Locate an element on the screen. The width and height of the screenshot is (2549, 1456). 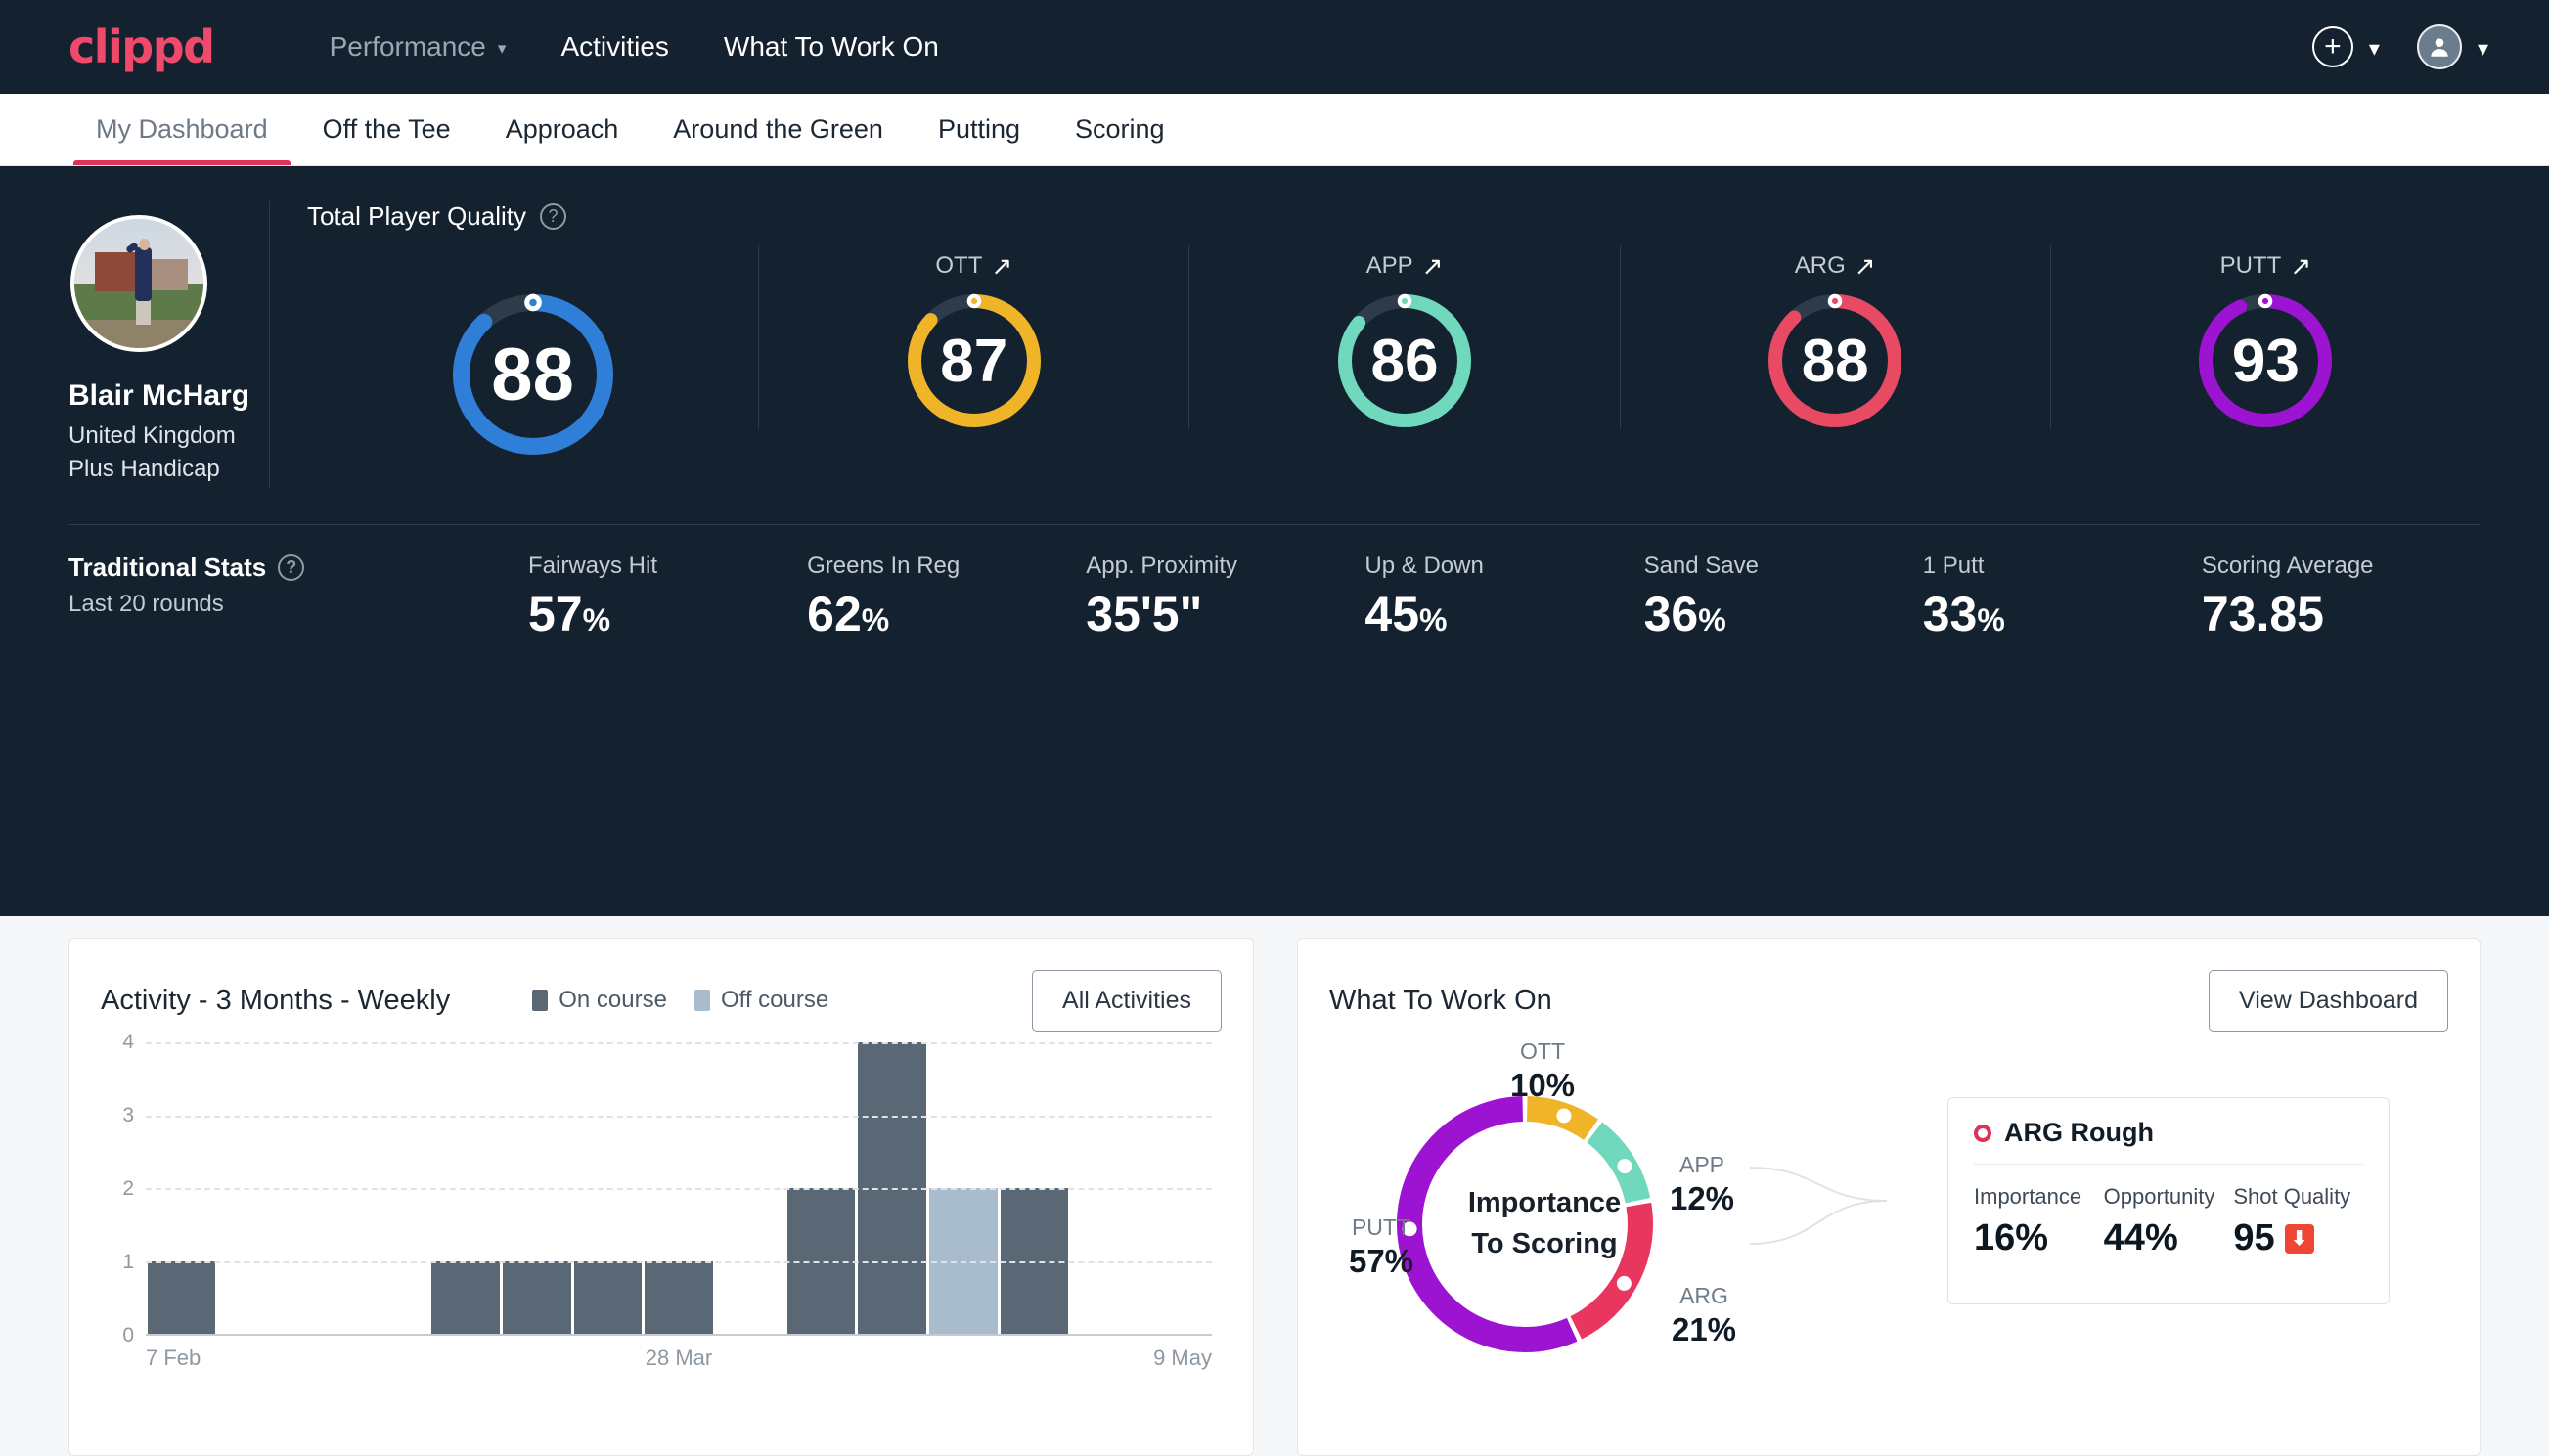
gauge-value: 88 is located at coordinates (533, 374).